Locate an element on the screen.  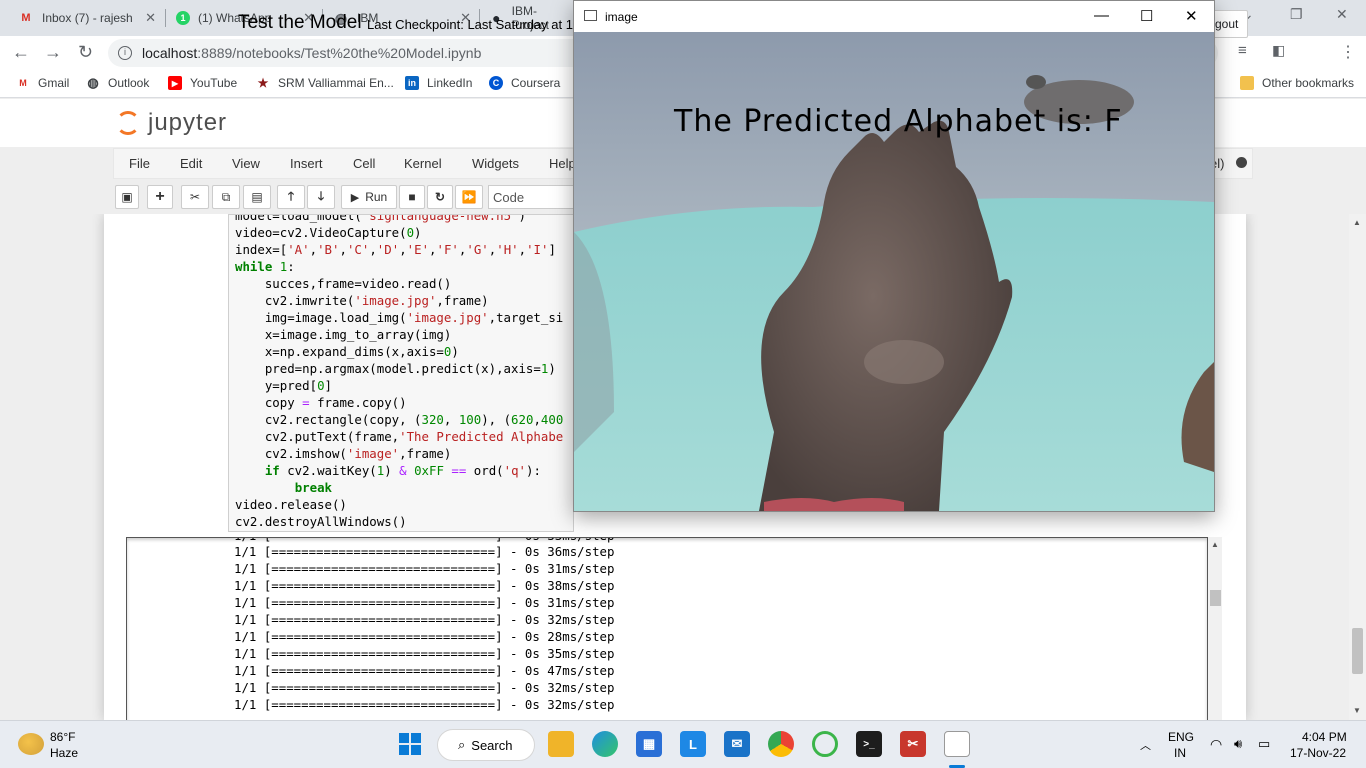
code-line: succes,frame=video.read() is located at coordinates (343, 283).